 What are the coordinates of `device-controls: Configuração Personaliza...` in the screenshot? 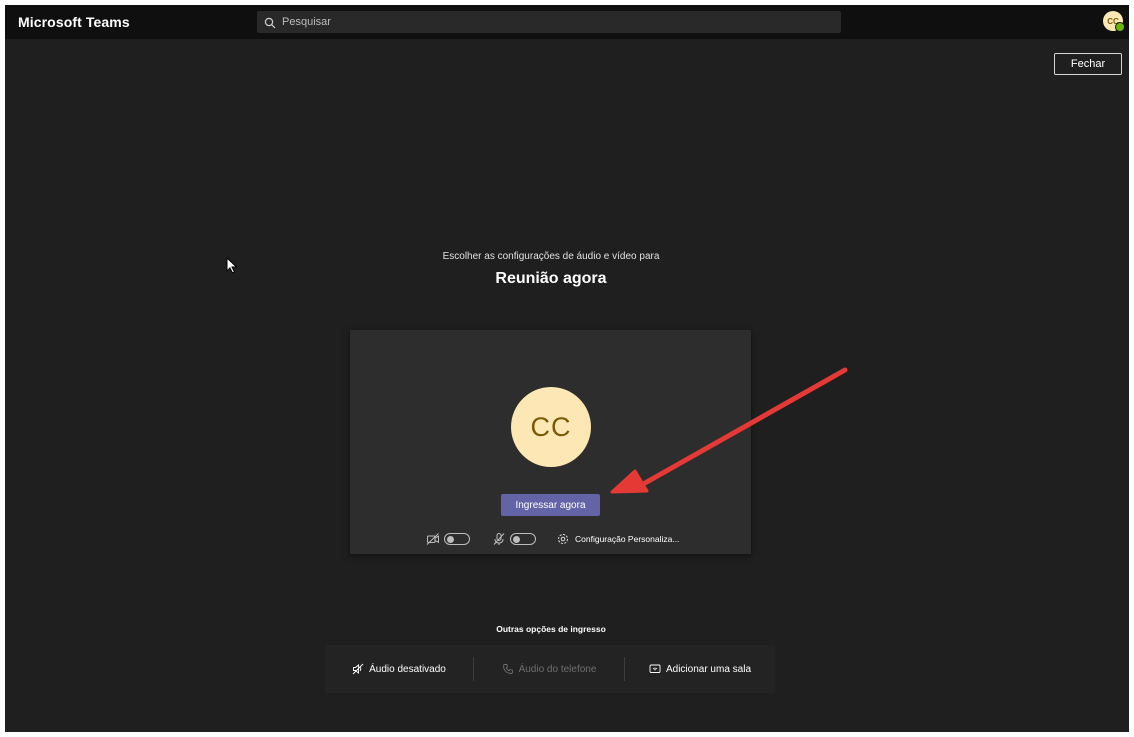 It's located at (552, 539).